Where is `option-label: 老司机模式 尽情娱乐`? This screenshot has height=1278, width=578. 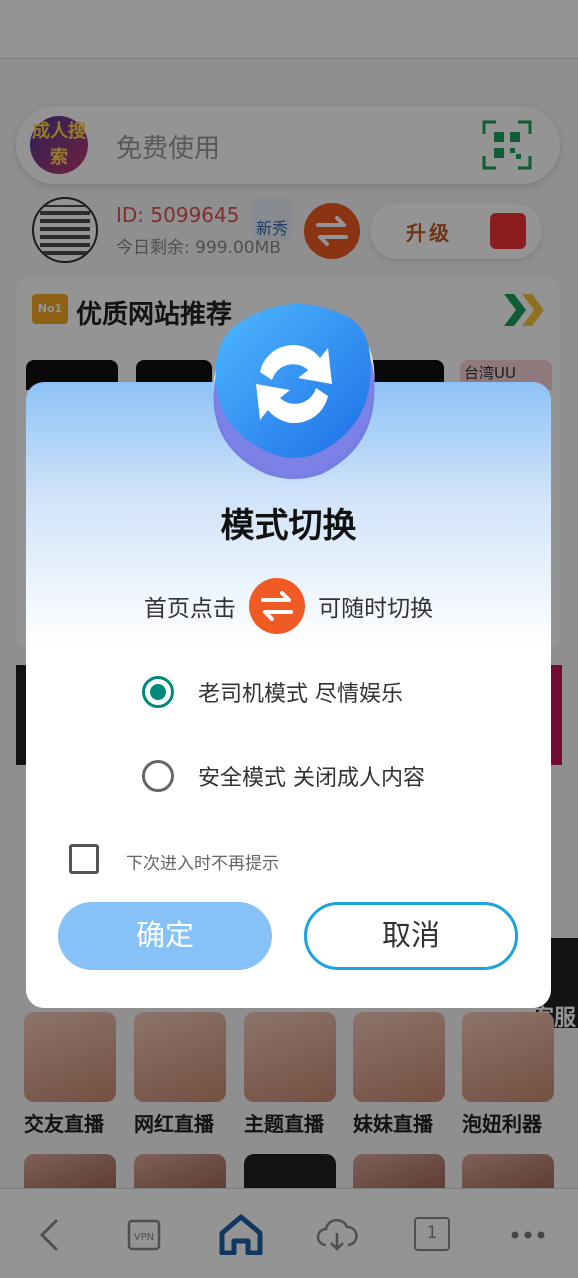
option-label: 老司机模式 尽情娱乐 is located at coordinates (300, 694).